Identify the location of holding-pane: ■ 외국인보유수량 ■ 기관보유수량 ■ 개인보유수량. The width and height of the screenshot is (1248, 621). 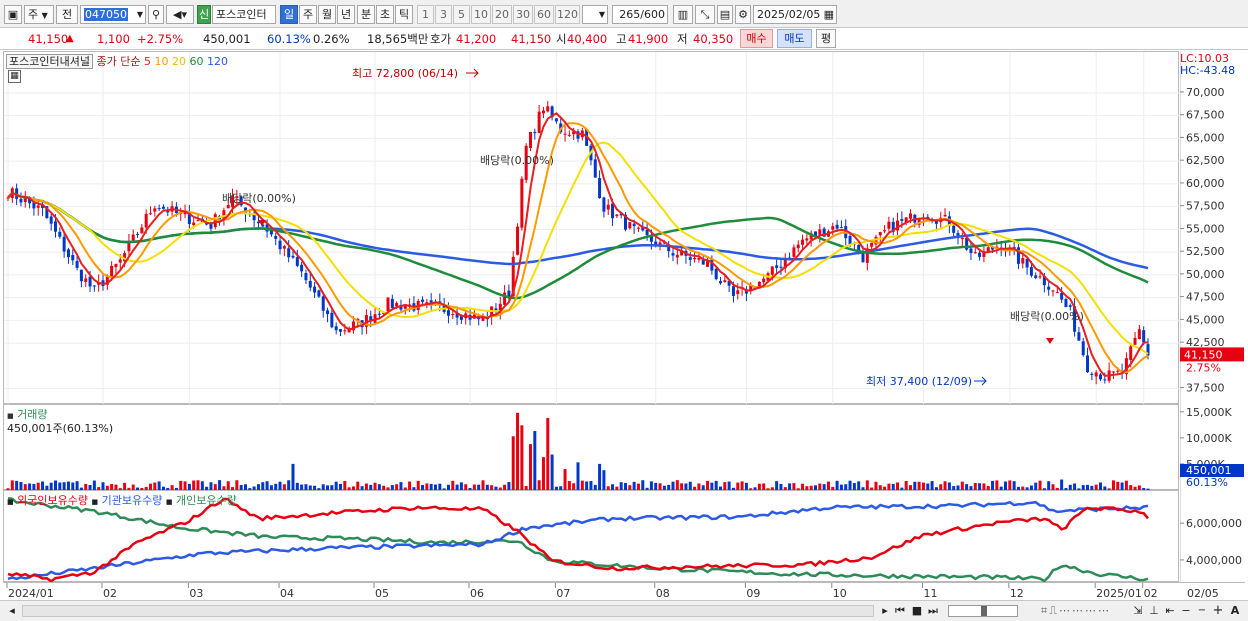
(591, 536).